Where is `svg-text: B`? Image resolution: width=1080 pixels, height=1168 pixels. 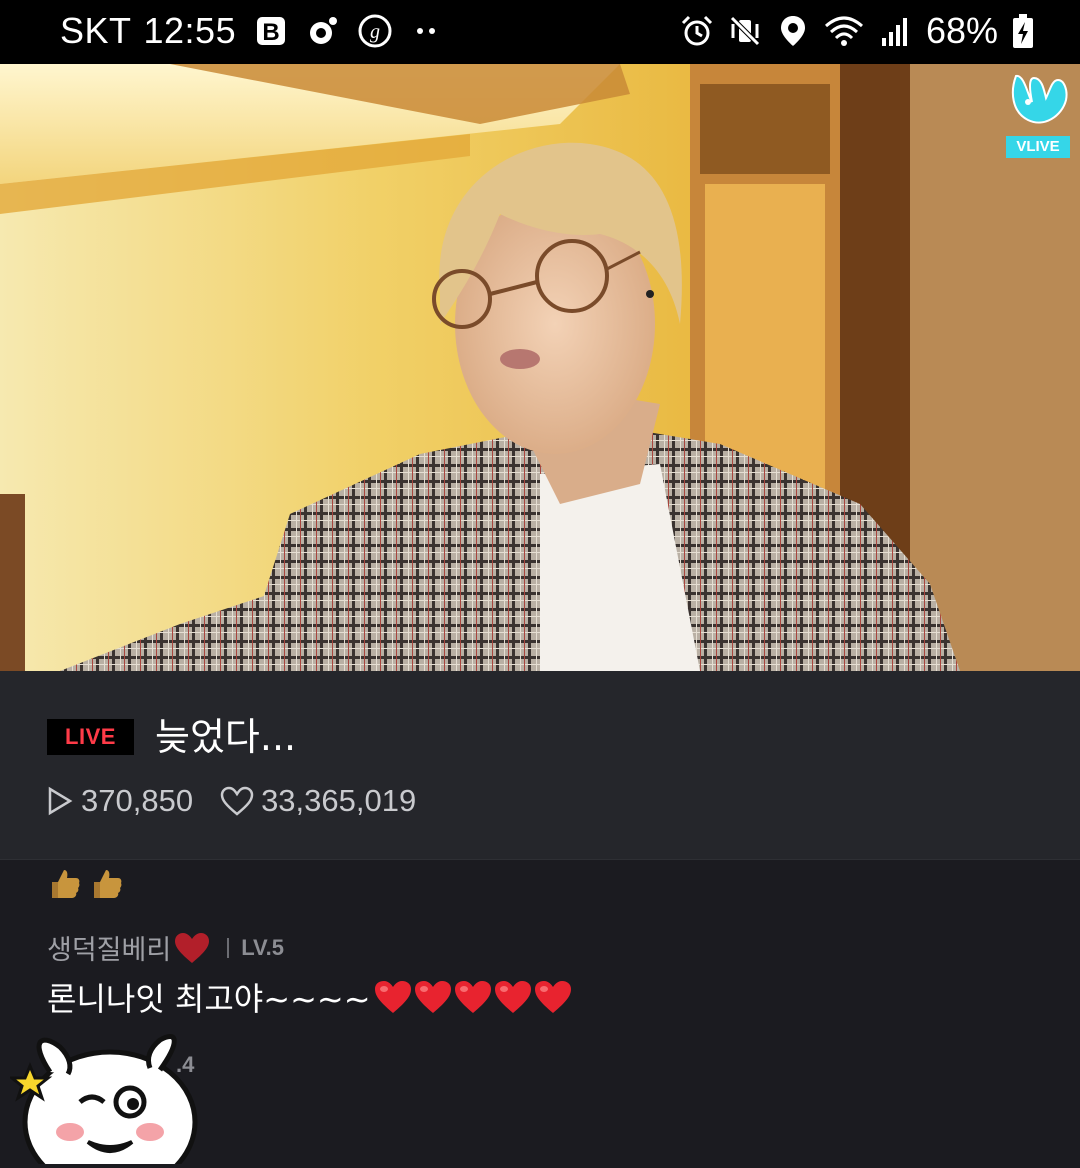
svg-text: B is located at coordinates (270, 32).